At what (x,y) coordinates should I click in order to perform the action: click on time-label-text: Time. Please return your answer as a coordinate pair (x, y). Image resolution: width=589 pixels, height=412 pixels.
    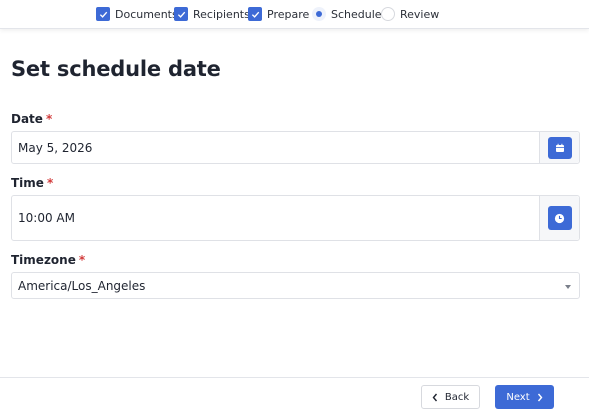
    Looking at the image, I should click on (27, 183).